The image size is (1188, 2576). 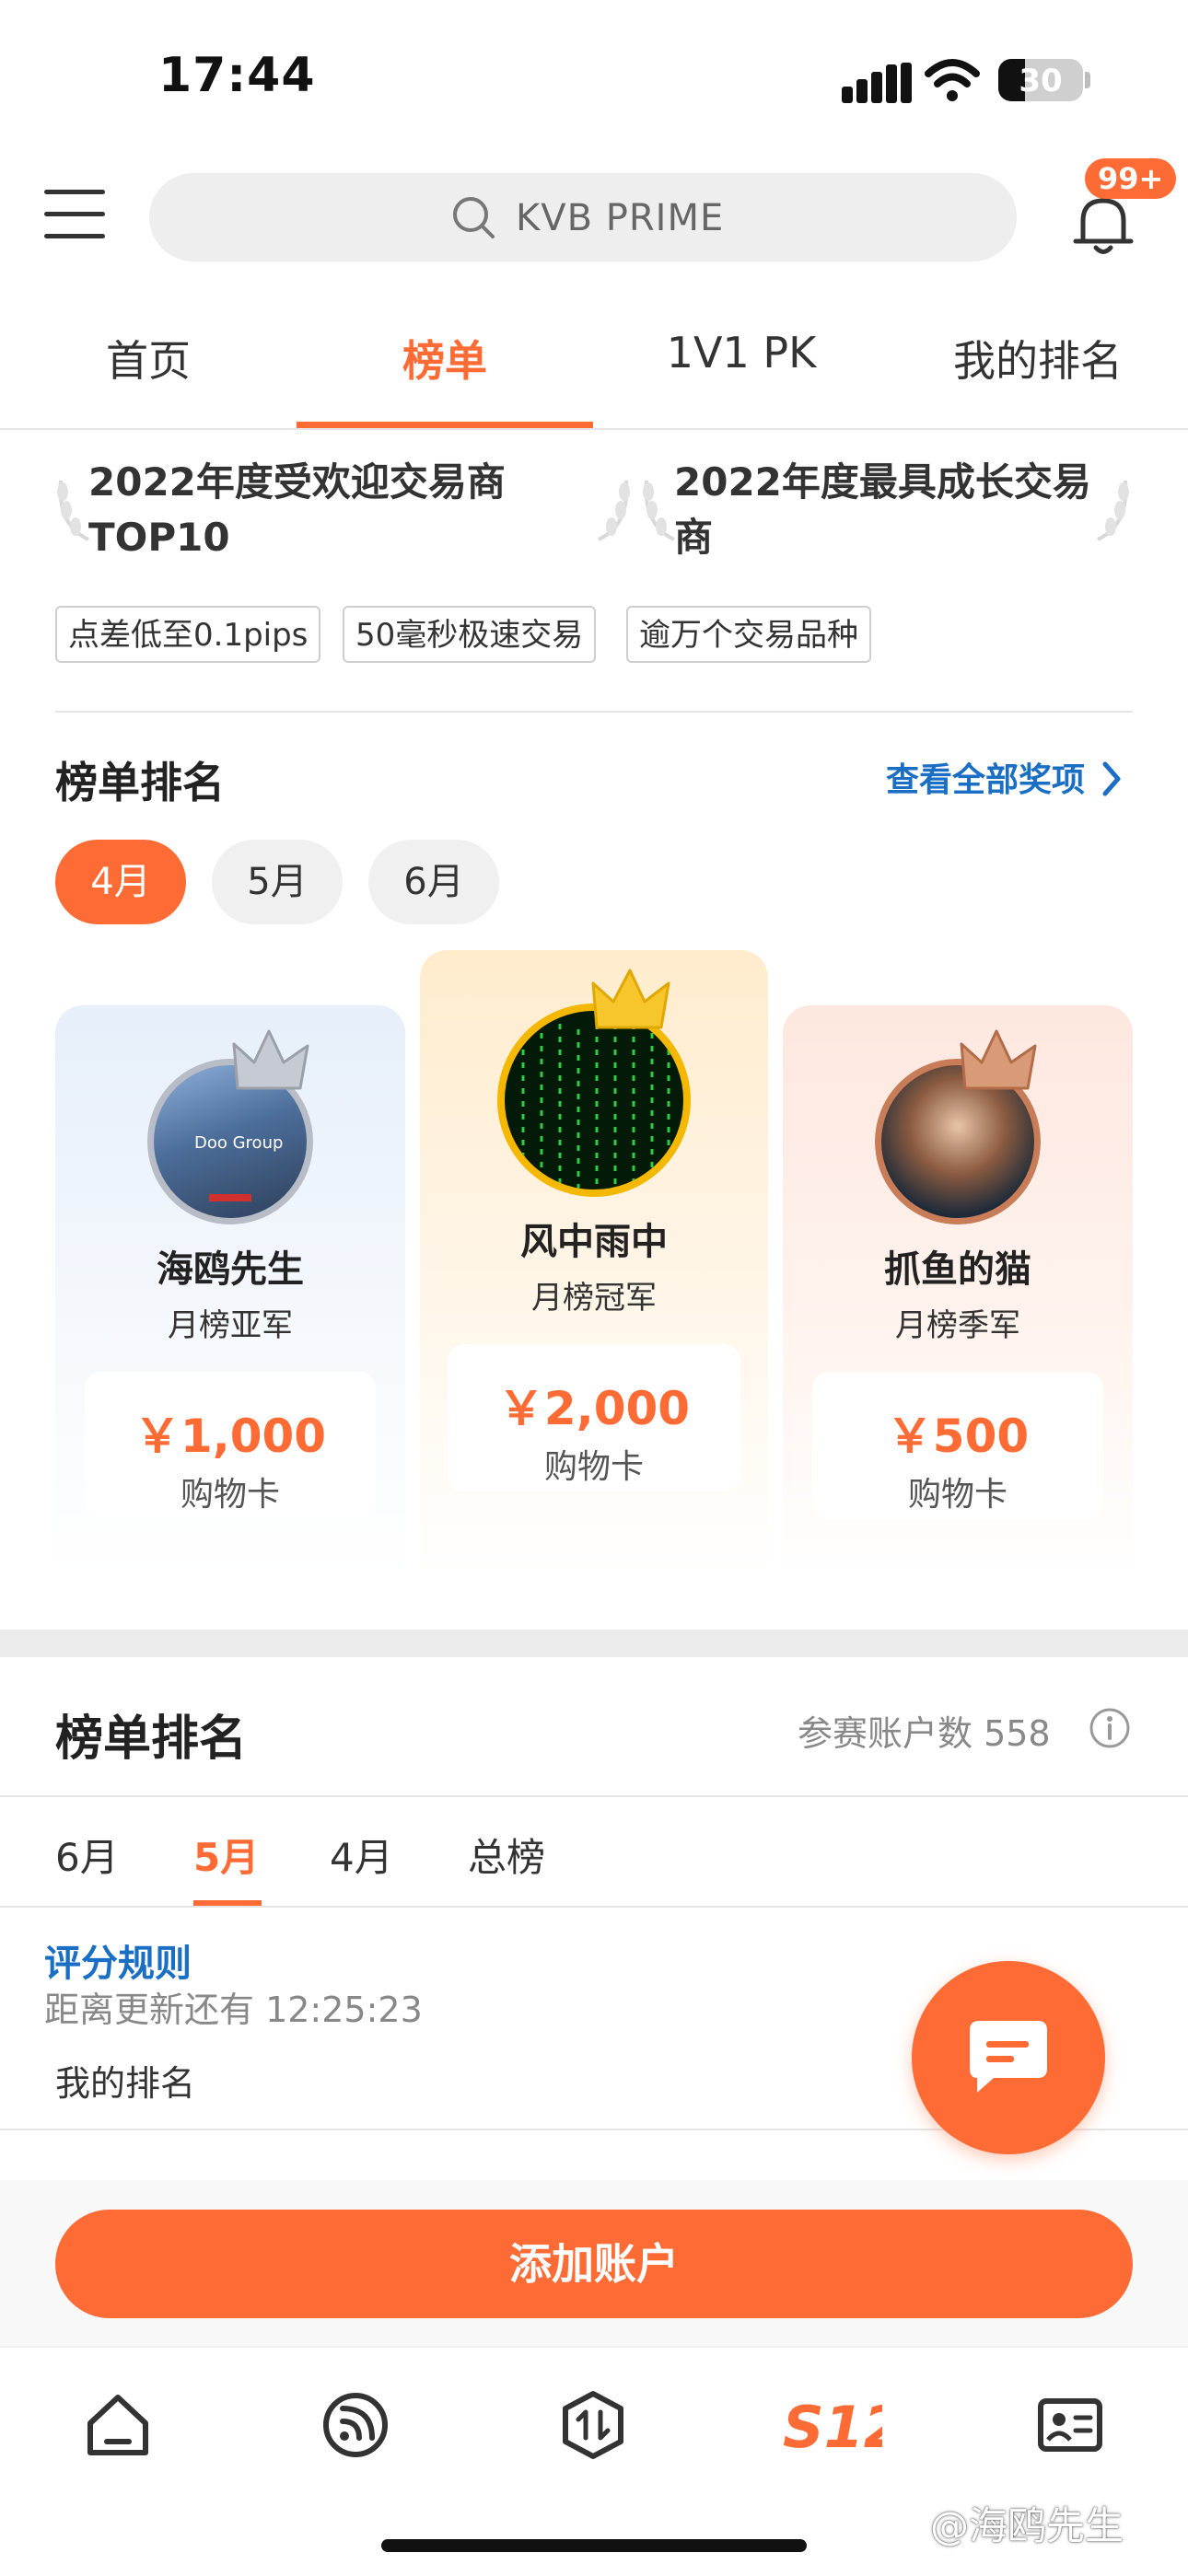 What do you see at coordinates (474, 217) in the screenshot?
I see `search-icon` at bounding box center [474, 217].